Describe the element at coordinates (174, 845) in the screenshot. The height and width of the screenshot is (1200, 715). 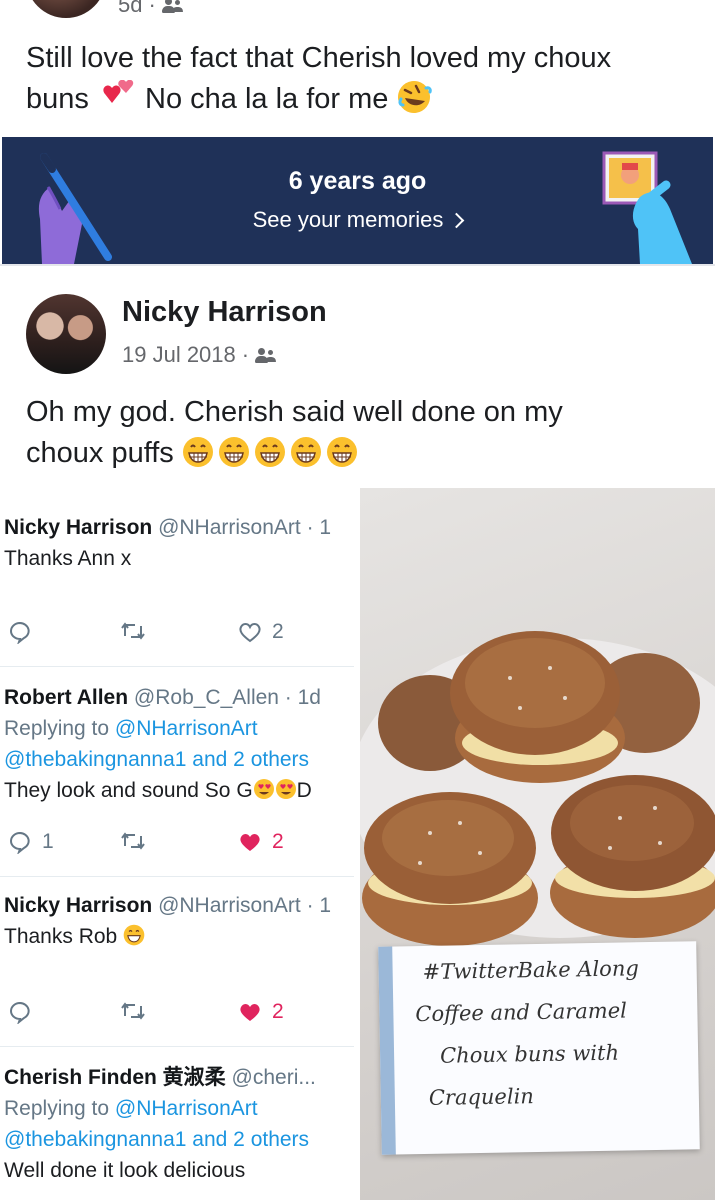
I see `tweet-actions: 1 2` at that location.